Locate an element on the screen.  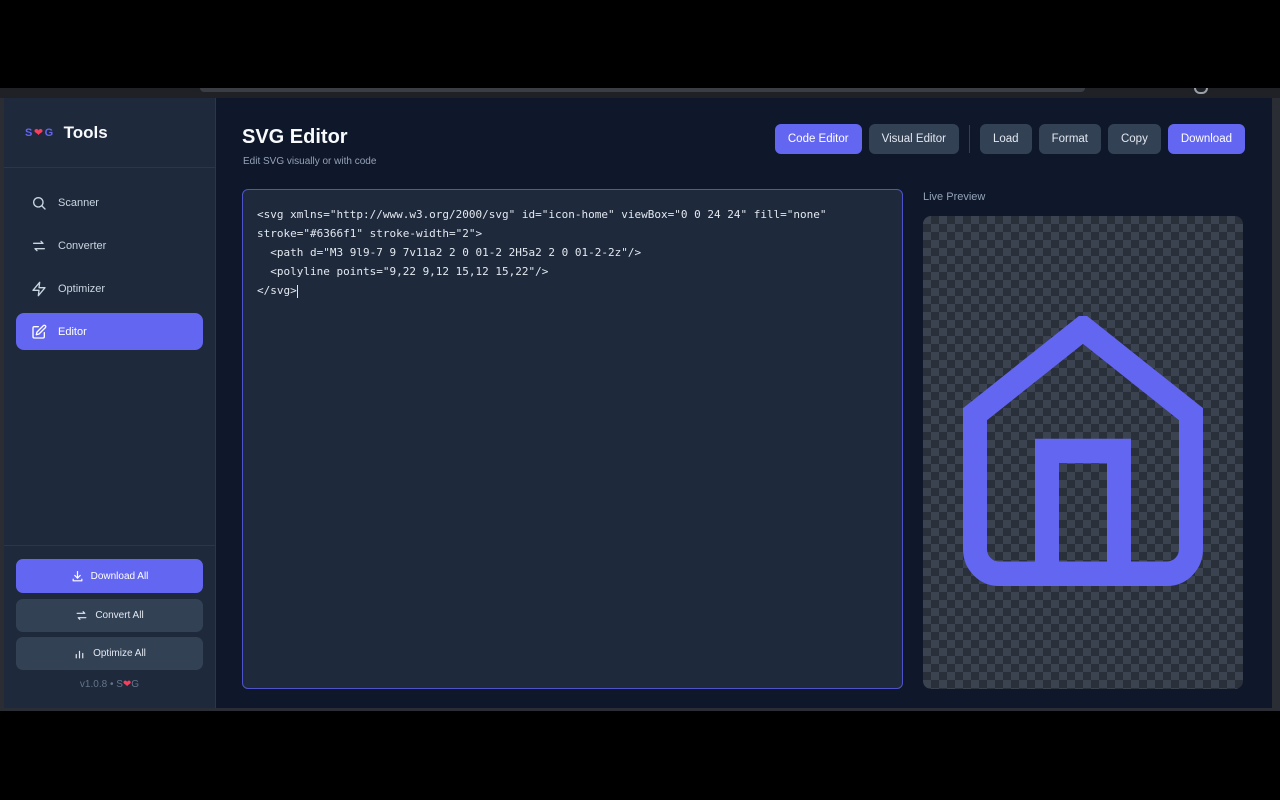
code-line: stroke="#6366f1" stroke-width="2"> is located at coordinates (370, 233).